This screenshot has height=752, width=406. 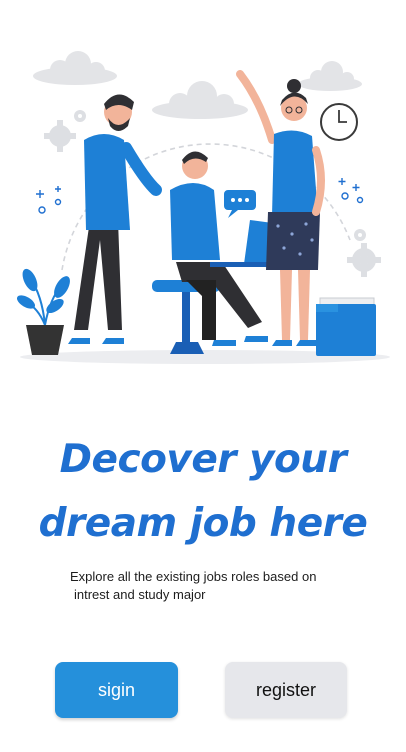 What do you see at coordinates (43, 311) in the screenshot?
I see `plant-icon` at bounding box center [43, 311].